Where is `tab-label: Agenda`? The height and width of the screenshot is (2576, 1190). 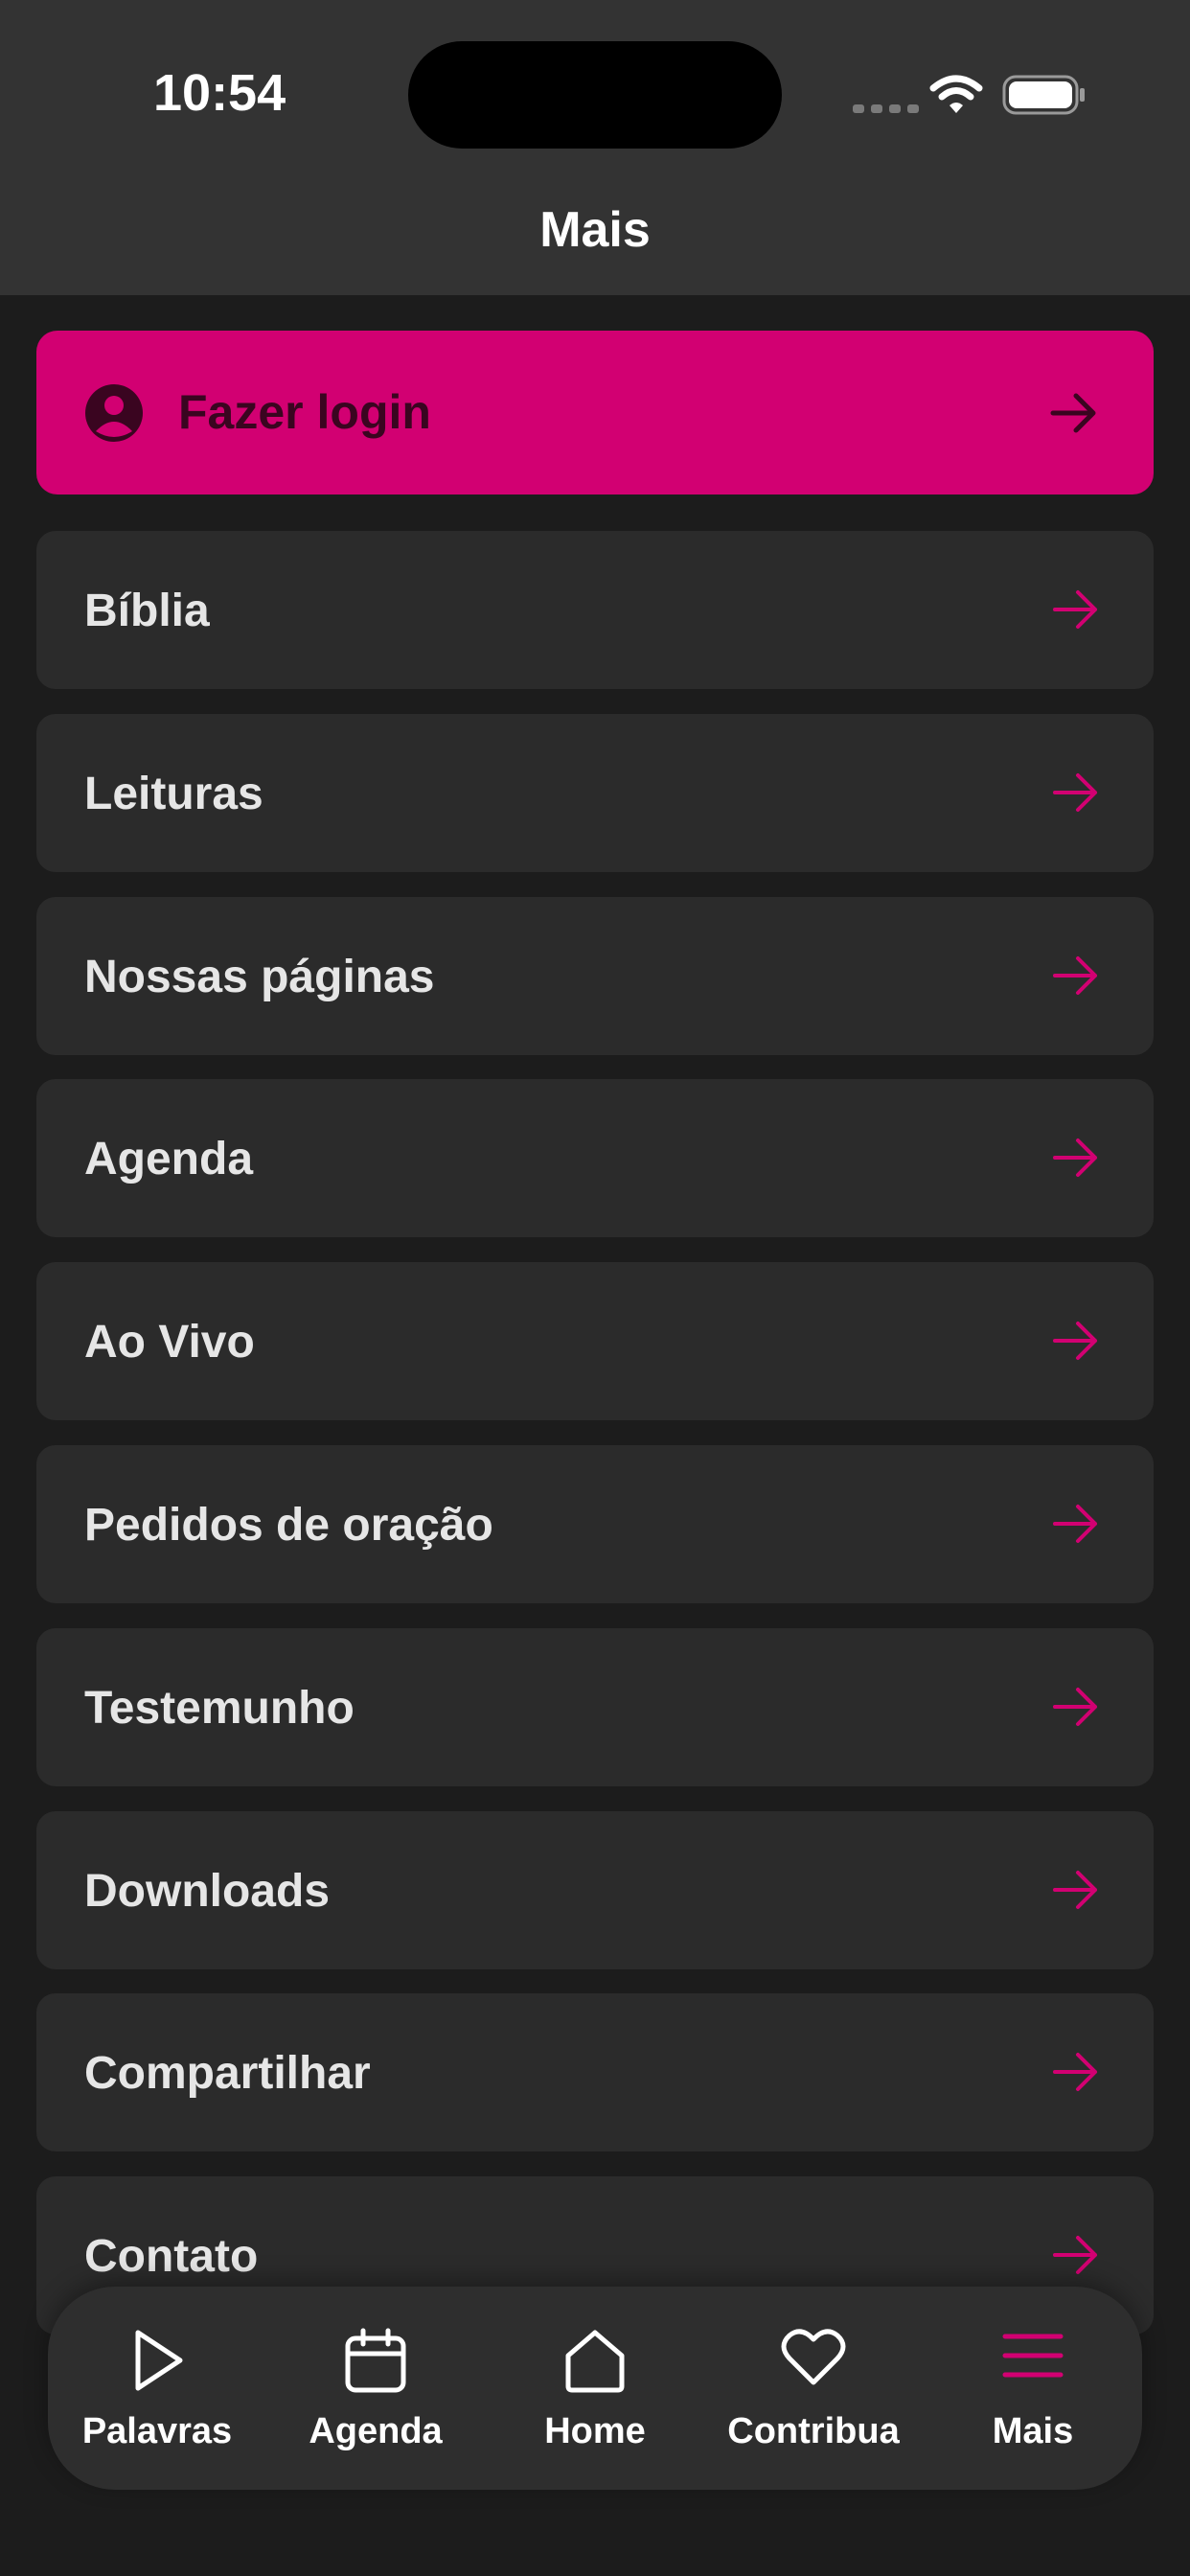
tab-label: Agenda is located at coordinates (376, 2431).